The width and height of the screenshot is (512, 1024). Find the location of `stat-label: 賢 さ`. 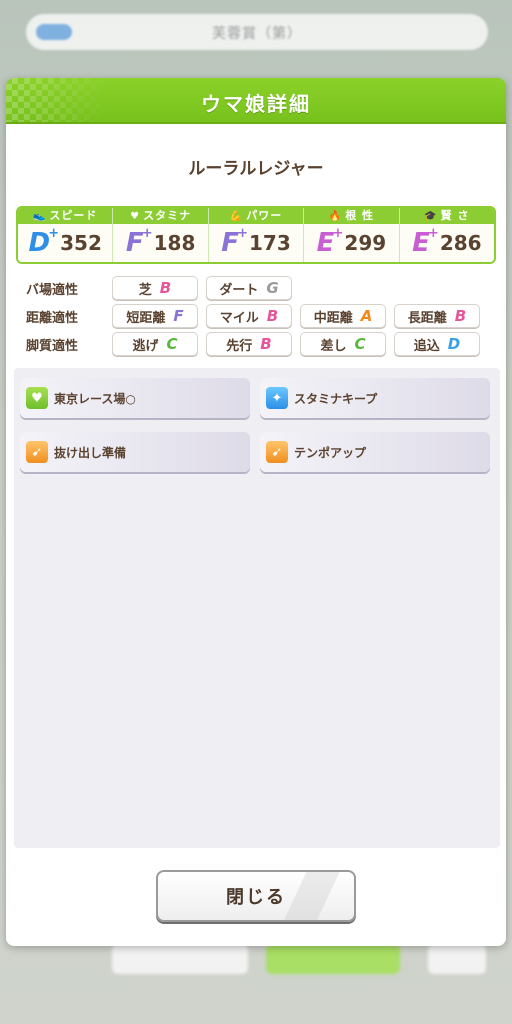

stat-label: 賢 さ is located at coordinates (455, 215).